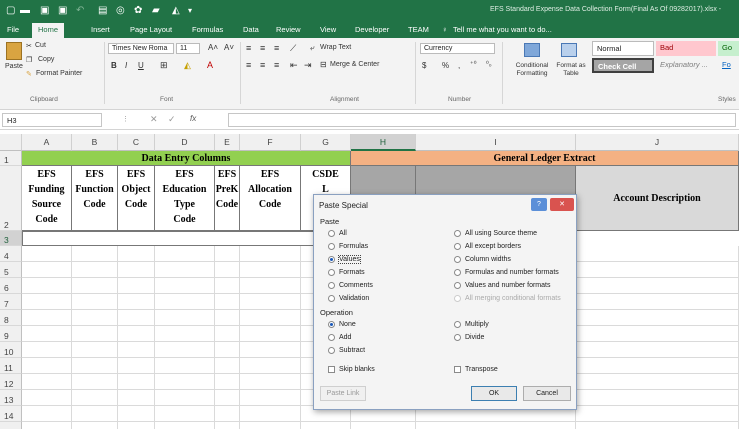 This screenshot has height=429, width=739. What do you see at coordinates (326, 142) in the screenshot?
I see `column-header-g: G` at bounding box center [326, 142].